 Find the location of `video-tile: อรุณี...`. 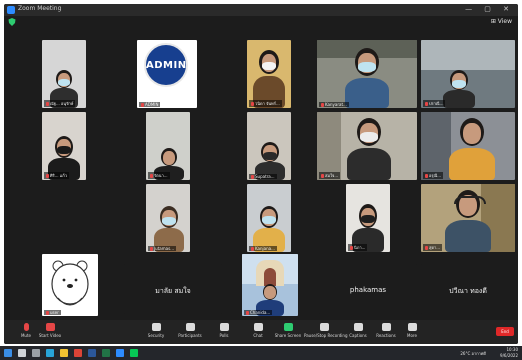

video-tile: อรุณี... is located at coordinates (468, 146).